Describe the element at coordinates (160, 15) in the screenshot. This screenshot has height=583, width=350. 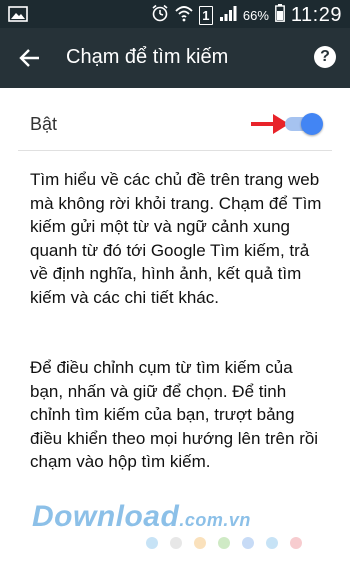
I see `alarm-icon` at that location.